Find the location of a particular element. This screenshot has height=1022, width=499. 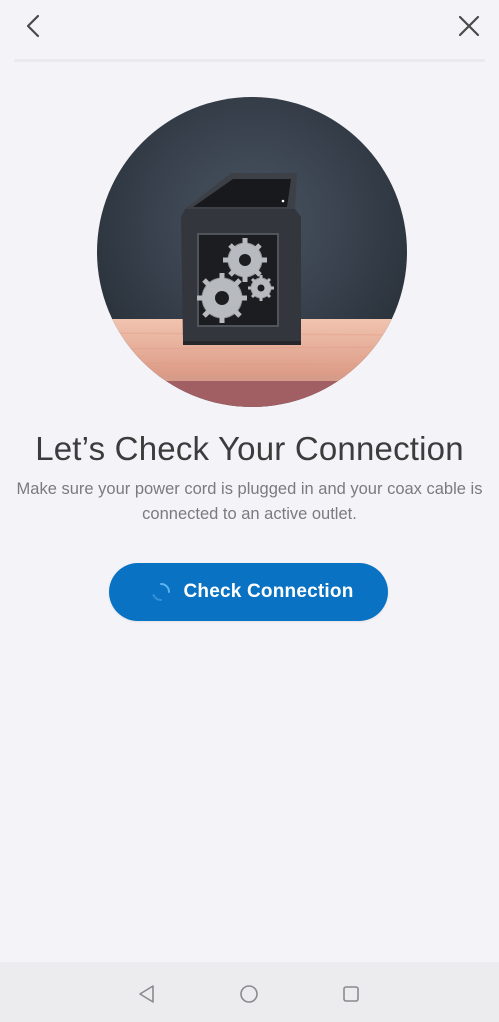

back-button is located at coordinates (34, 26).